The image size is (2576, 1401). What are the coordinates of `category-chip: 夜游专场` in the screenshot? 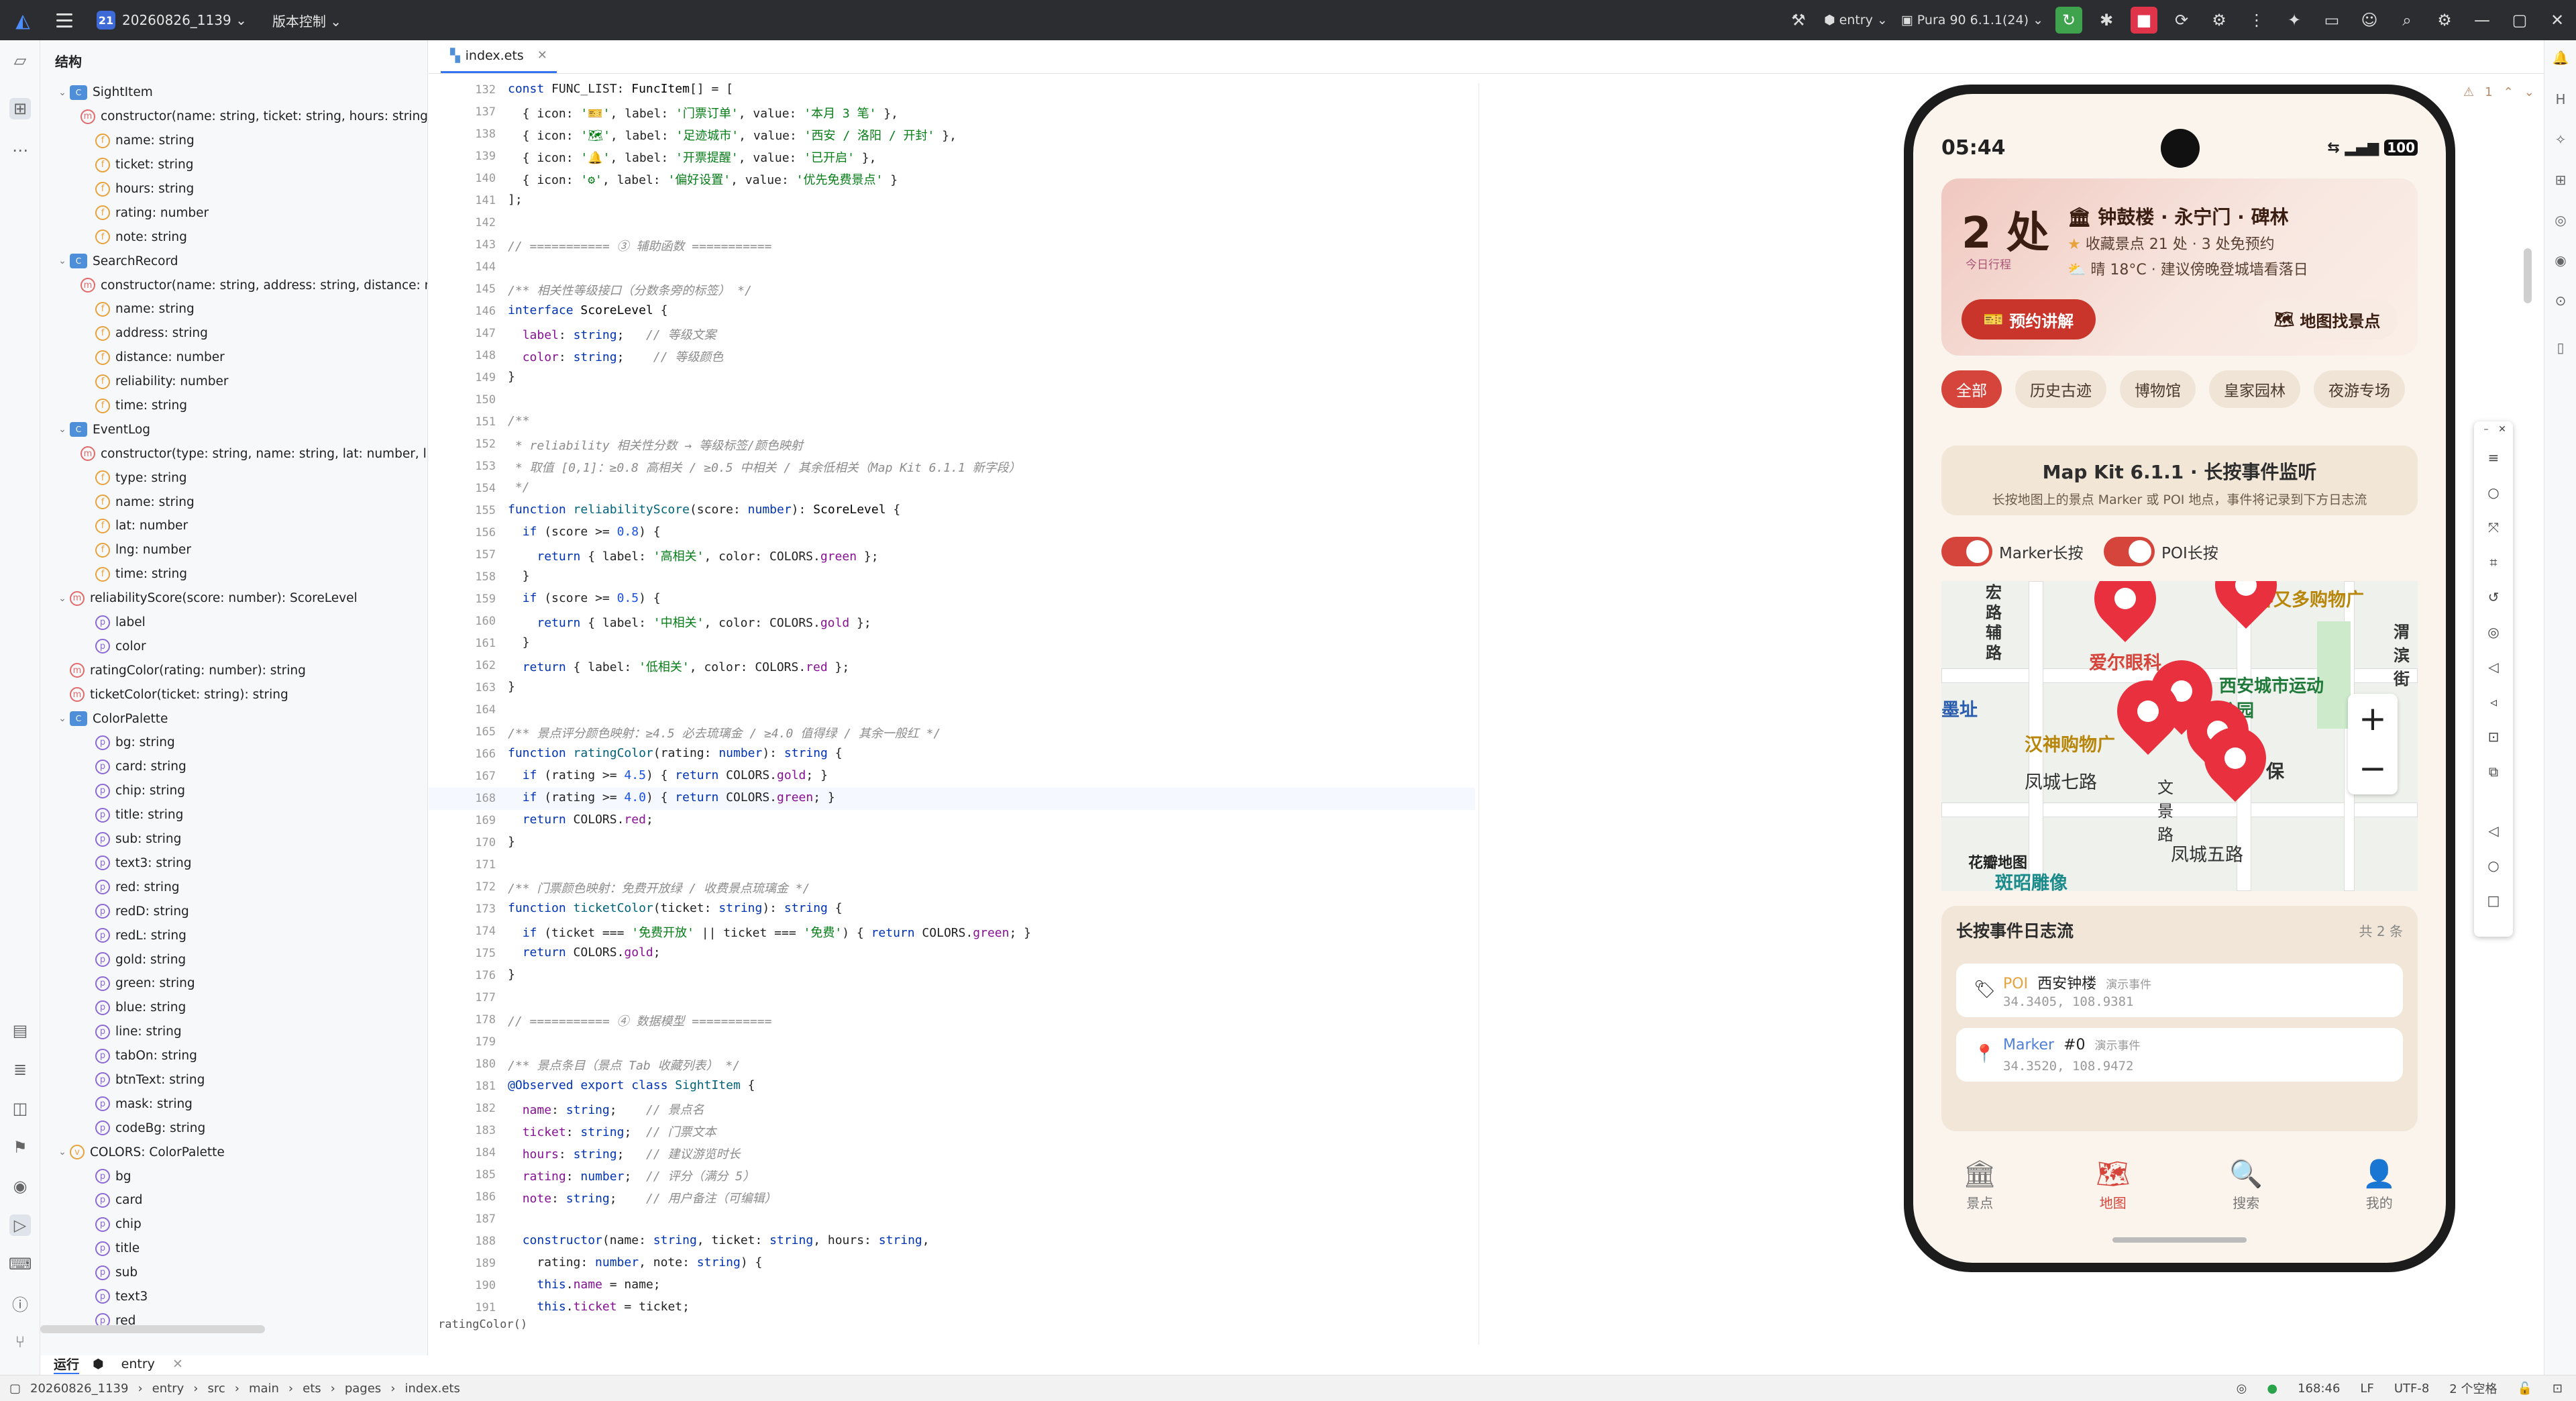 It's located at (2359, 389).